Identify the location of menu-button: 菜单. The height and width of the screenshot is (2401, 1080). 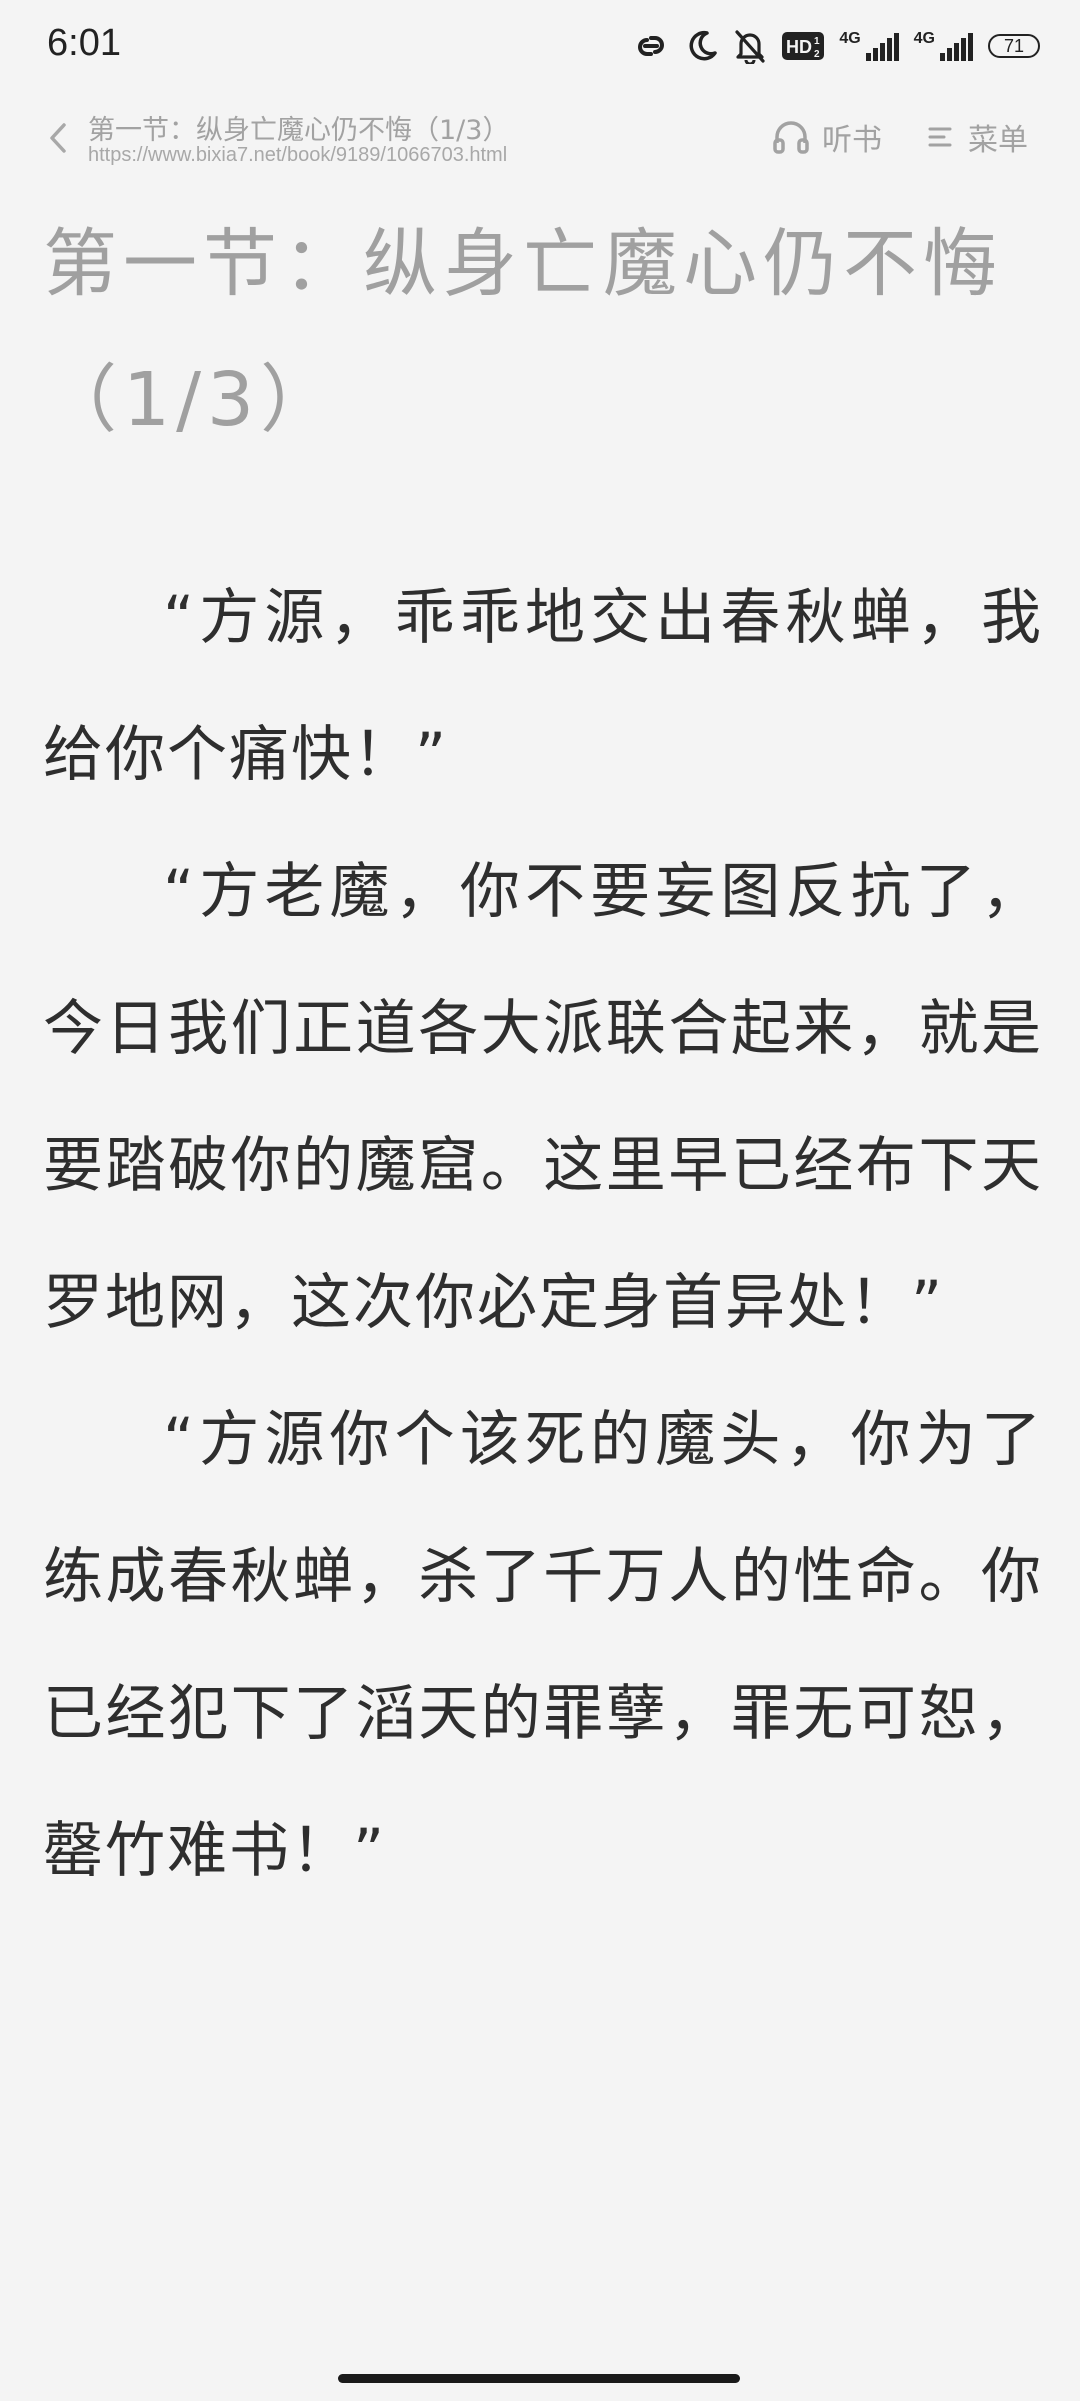
(978, 137).